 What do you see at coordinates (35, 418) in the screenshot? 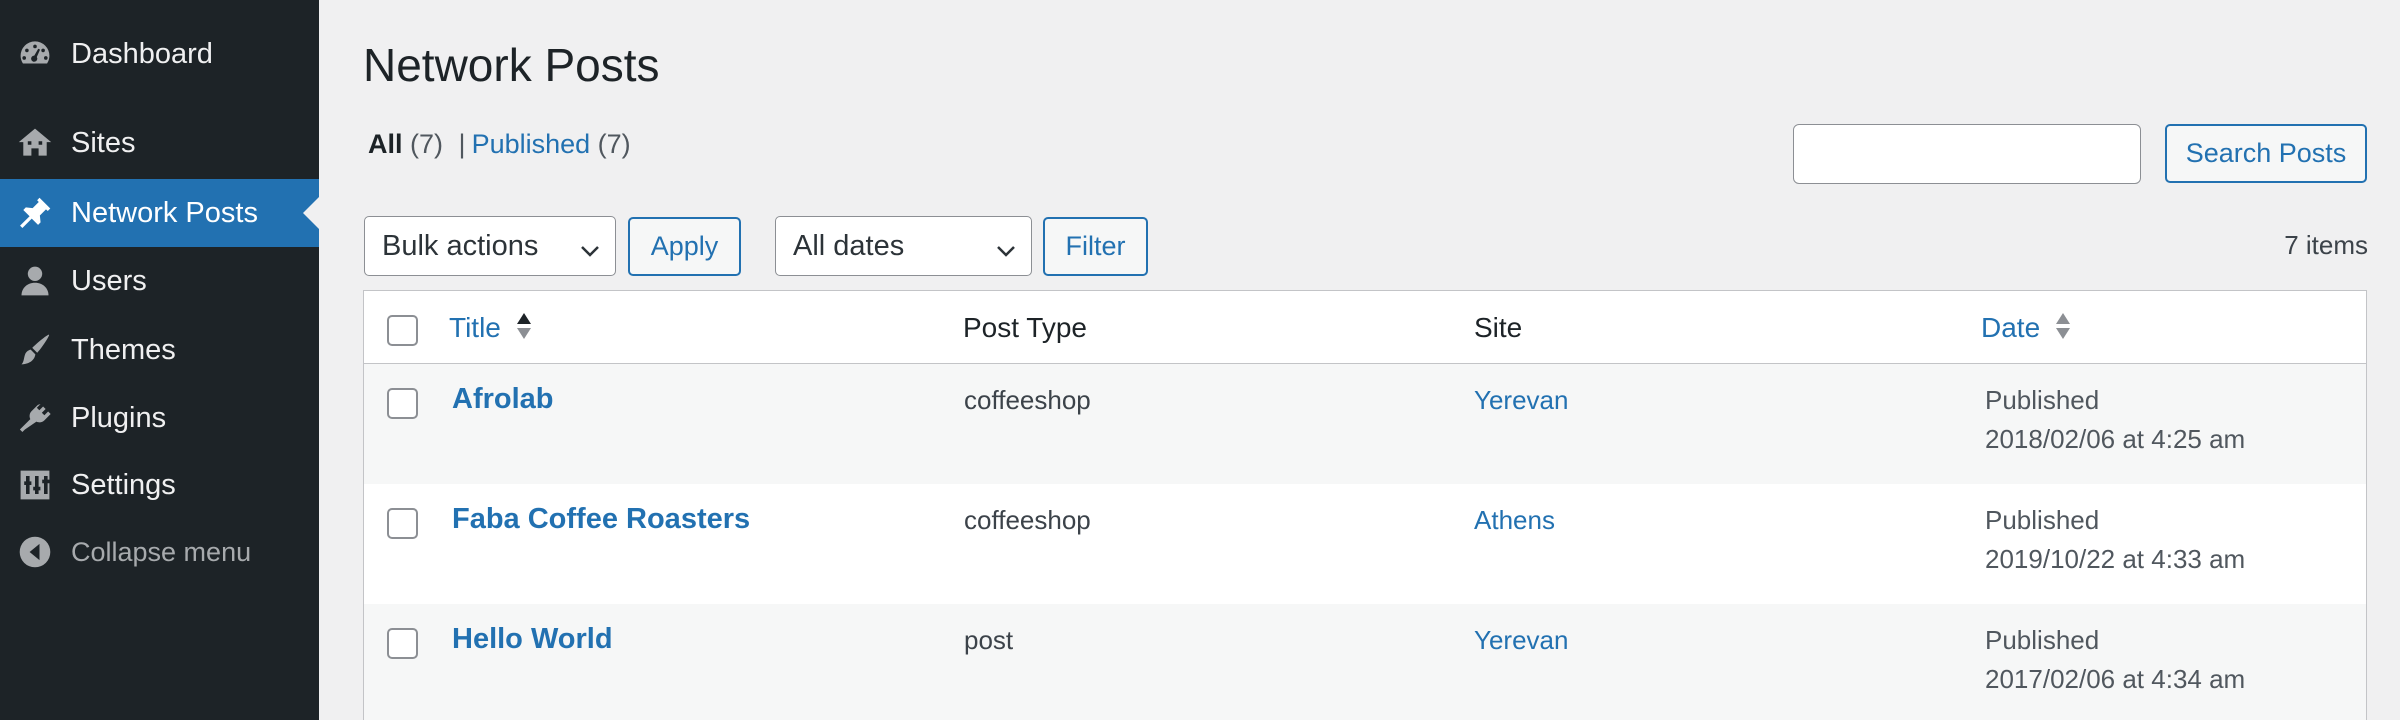
I see `plugin-icon` at bounding box center [35, 418].